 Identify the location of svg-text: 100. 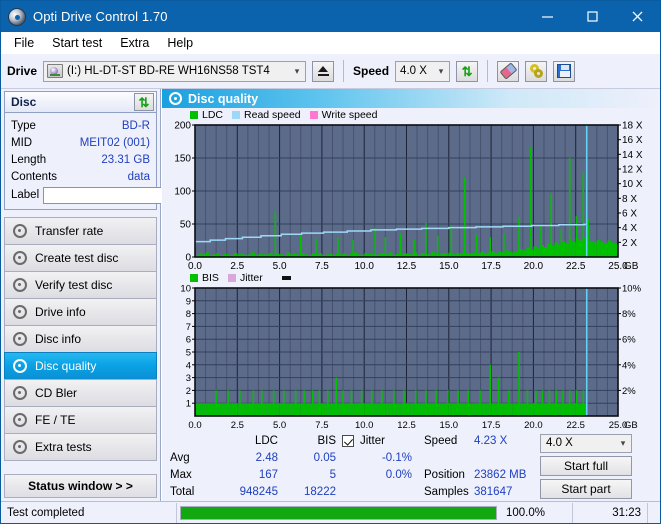
(182, 191).